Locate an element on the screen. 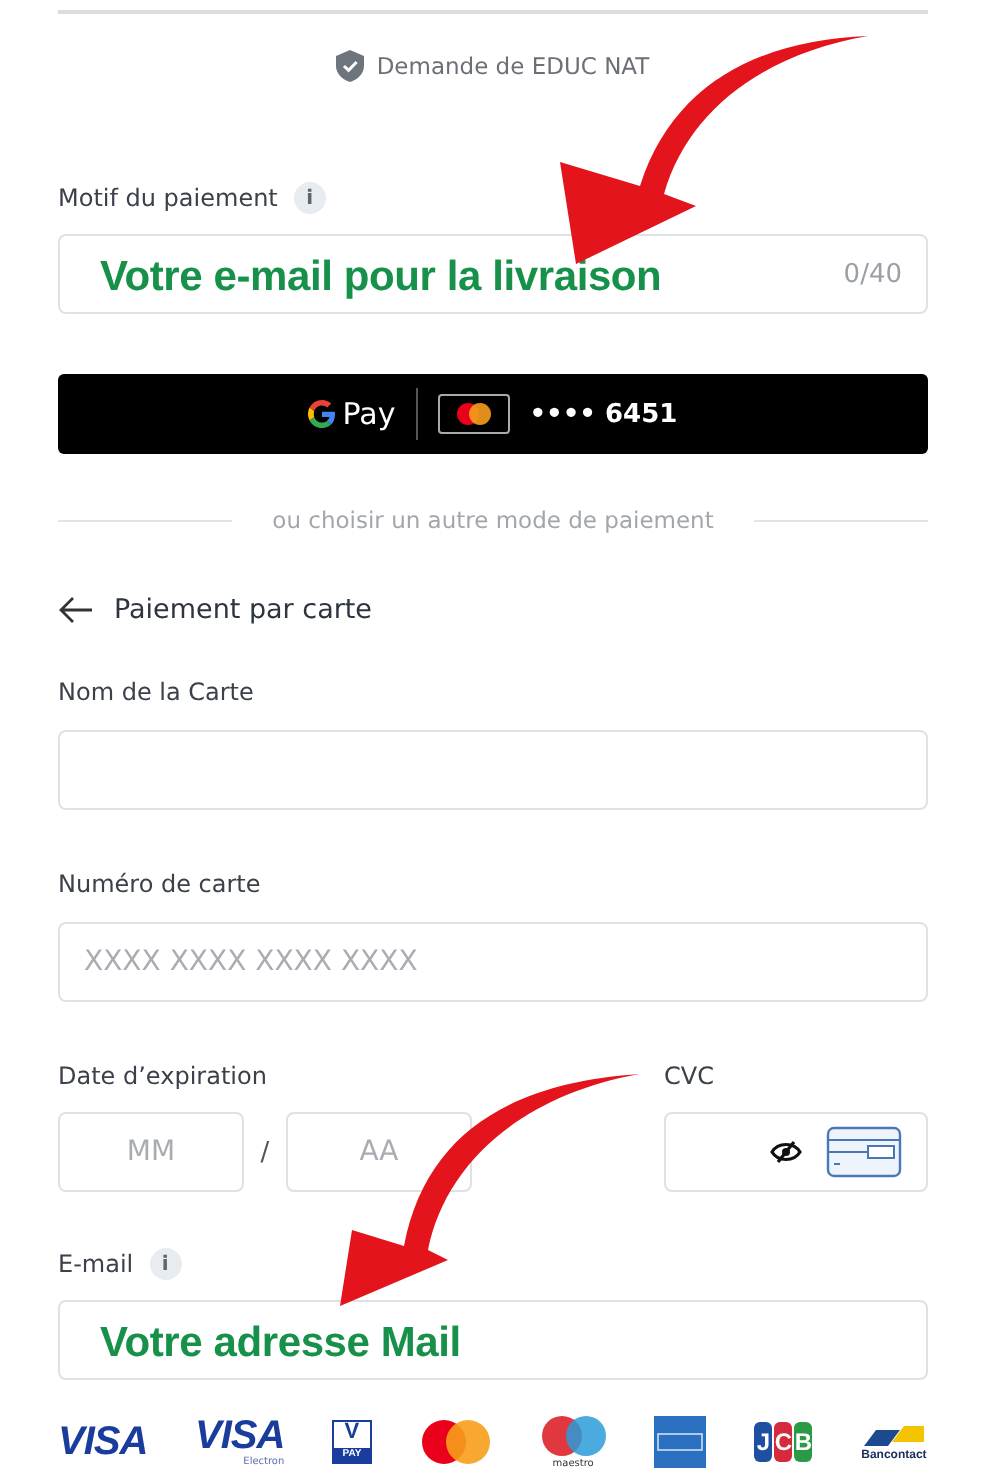  jcb-logo: JCB is located at coordinates (783, 1442).